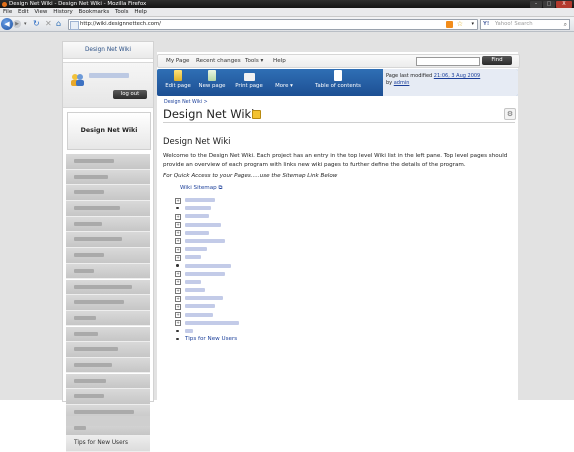 The height and width of the screenshot is (452, 574). Describe the element at coordinates (25, 24) in the screenshot. I see `history-dropdown-icon: ▾` at that location.